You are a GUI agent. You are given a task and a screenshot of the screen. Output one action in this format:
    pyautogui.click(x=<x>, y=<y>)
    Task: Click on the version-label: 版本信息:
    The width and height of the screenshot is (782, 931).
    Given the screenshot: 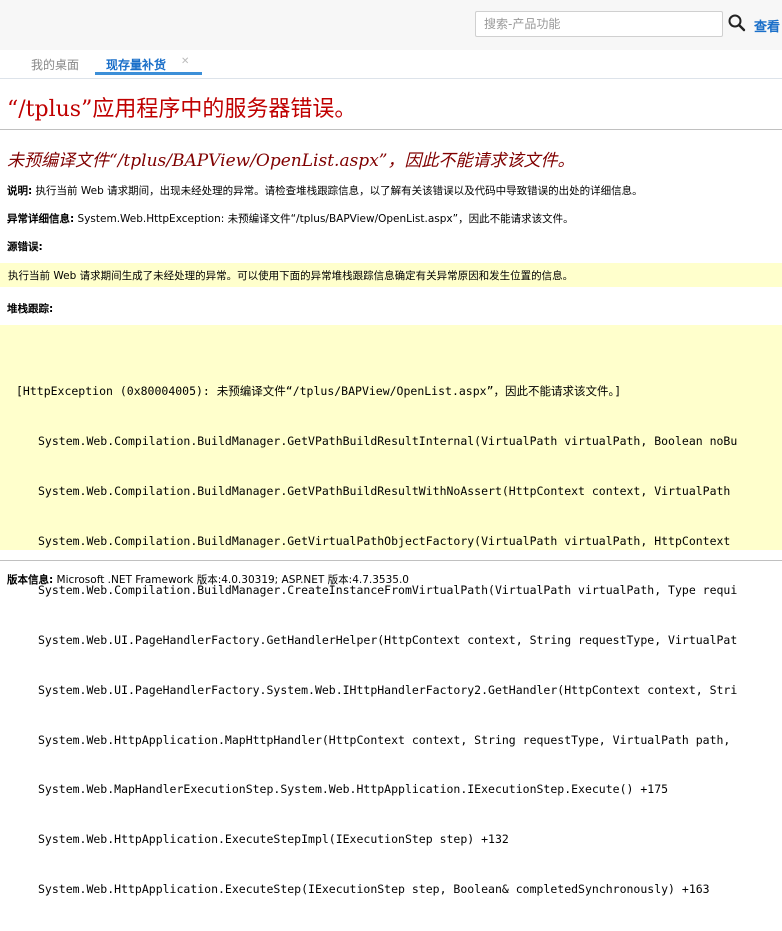 What is the action you would take?
    pyautogui.click(x=30, y=580)
    